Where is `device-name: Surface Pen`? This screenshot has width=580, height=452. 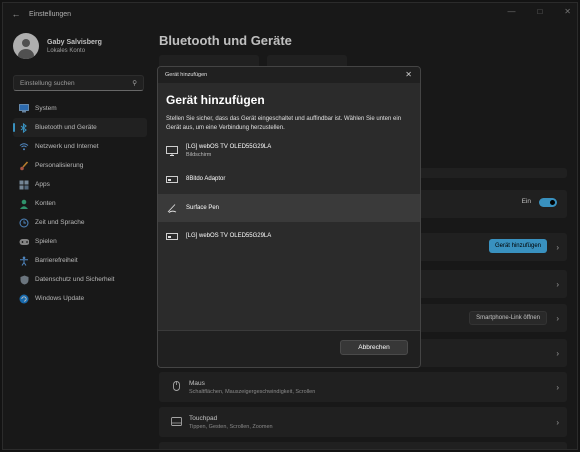
device-name: Surface Pen is located at coordinates (203, 208).